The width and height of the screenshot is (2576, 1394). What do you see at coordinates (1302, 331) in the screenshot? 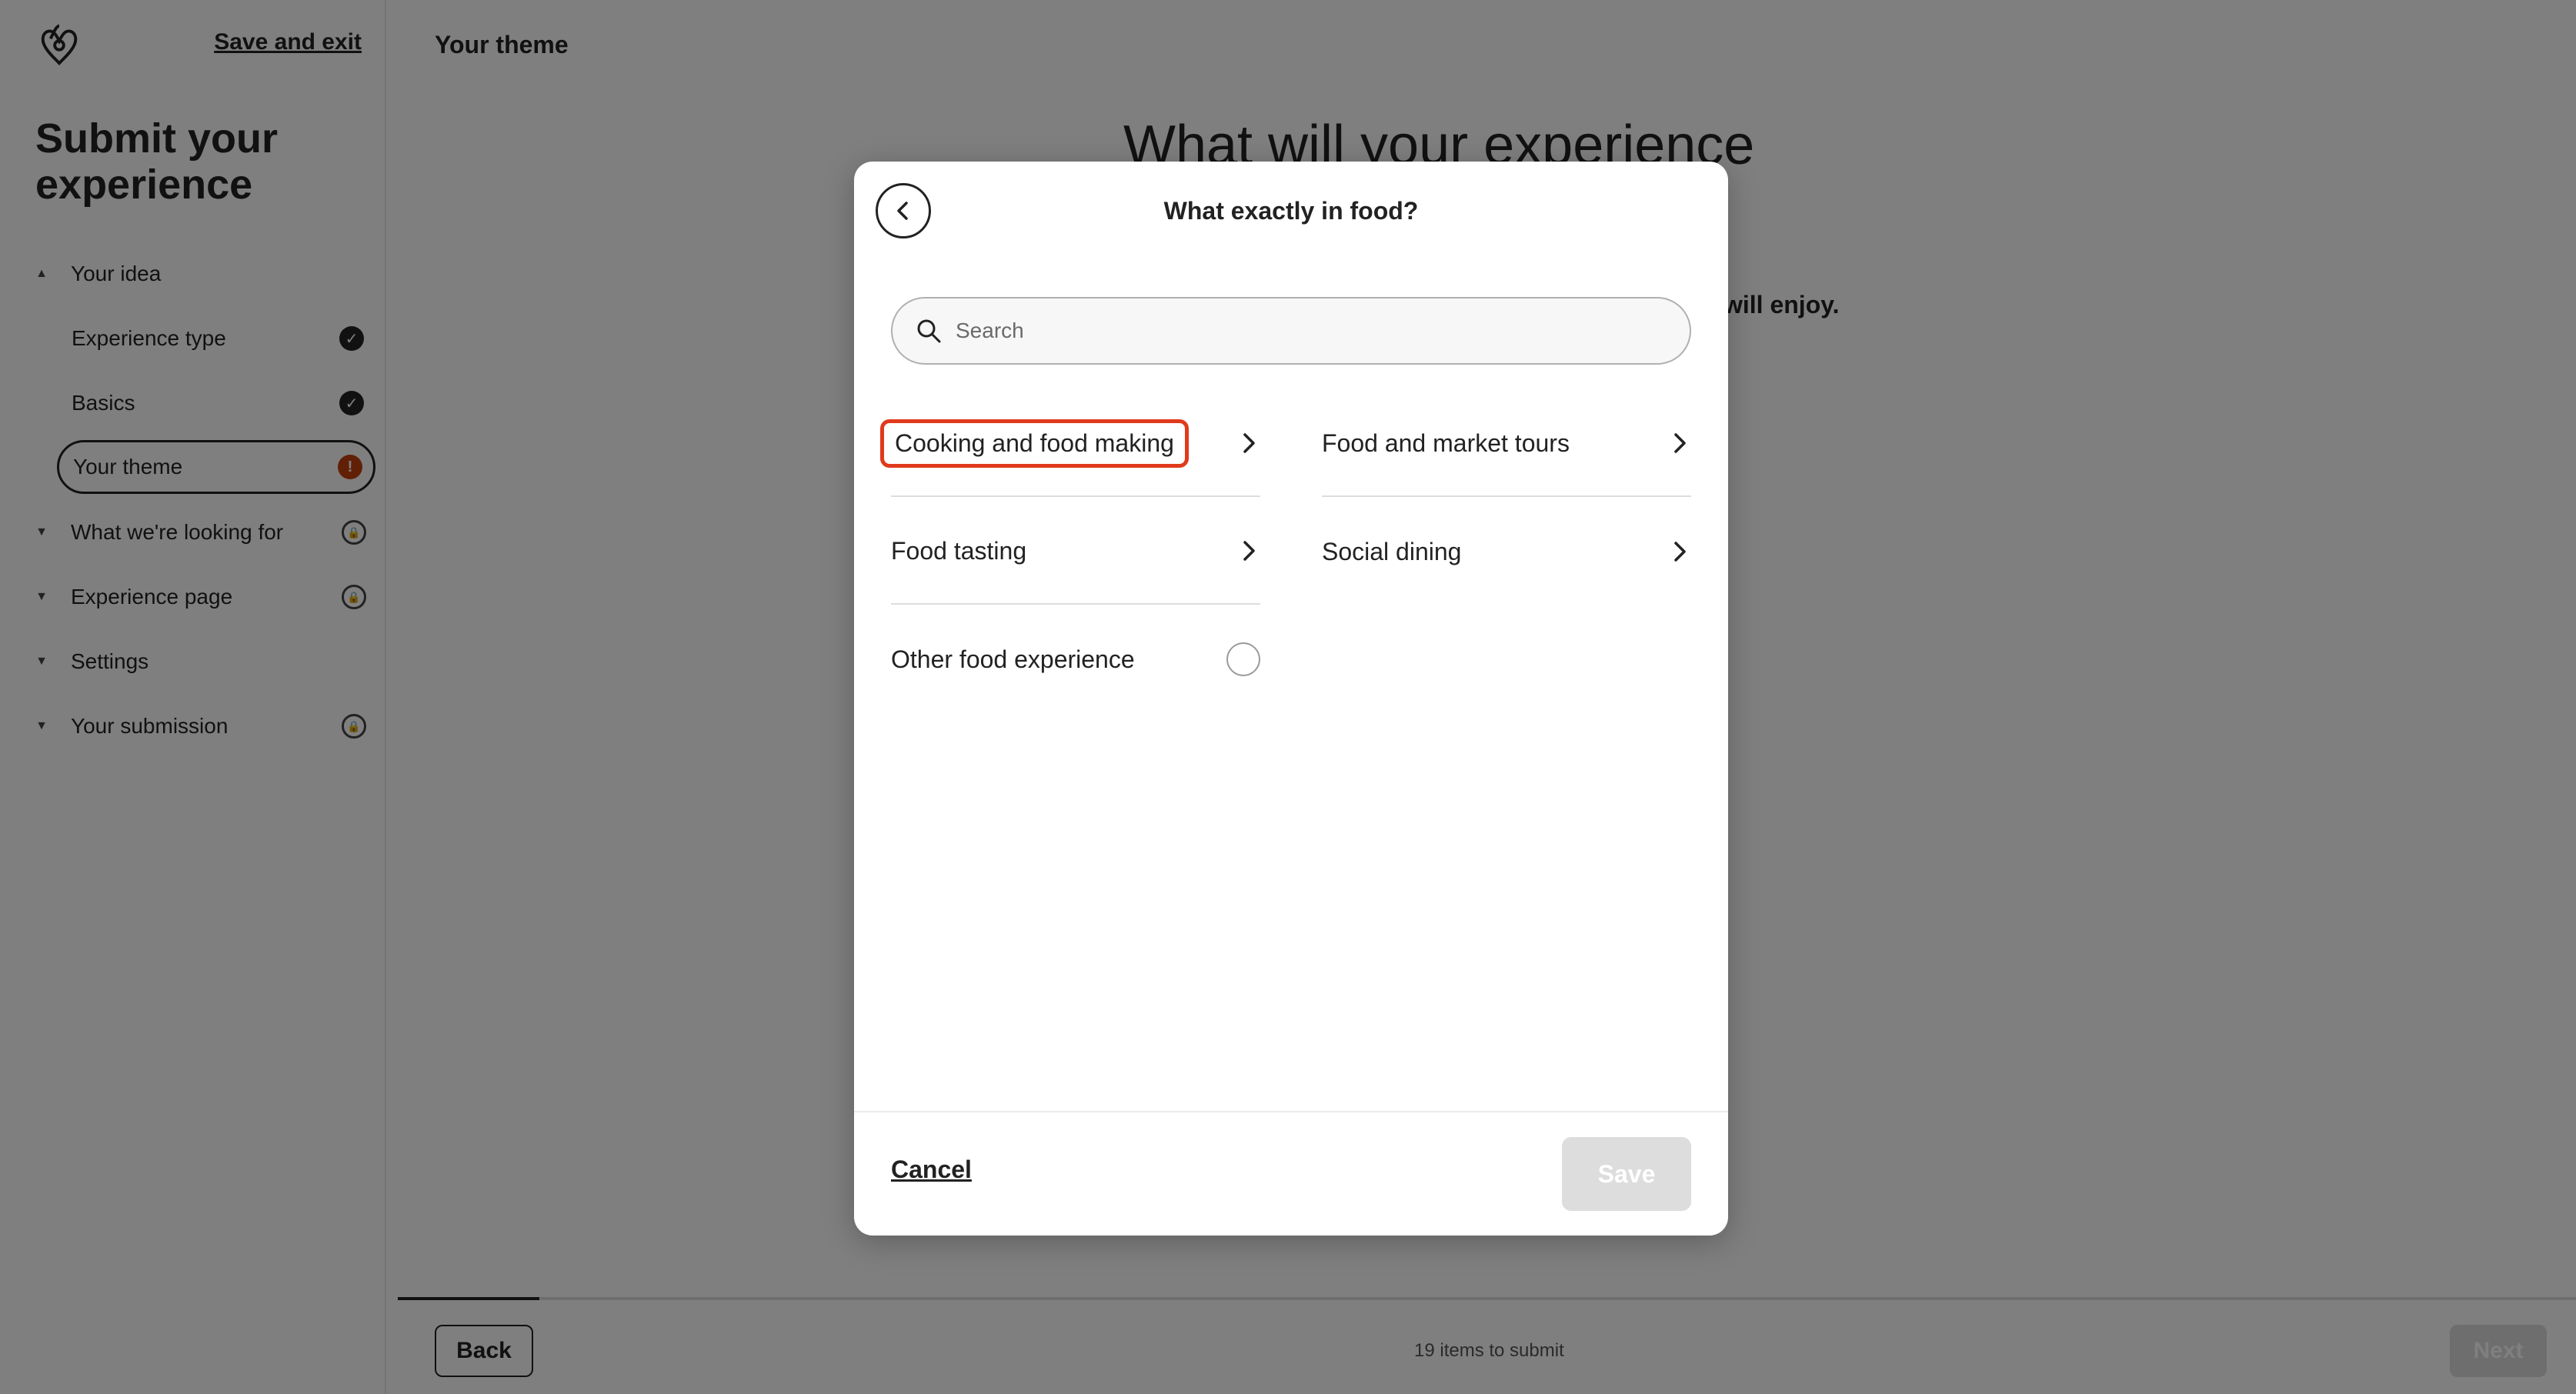
I see `search-input` at bounding box center [1302, 331].